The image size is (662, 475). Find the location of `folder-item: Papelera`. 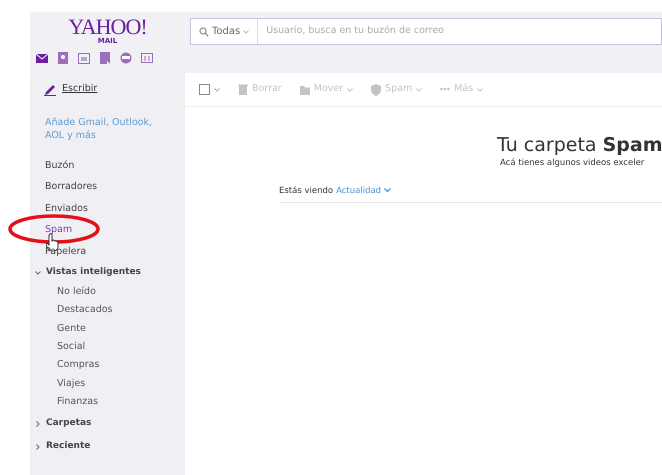

folder-item: Papelera is located at coordinates (107, 251).